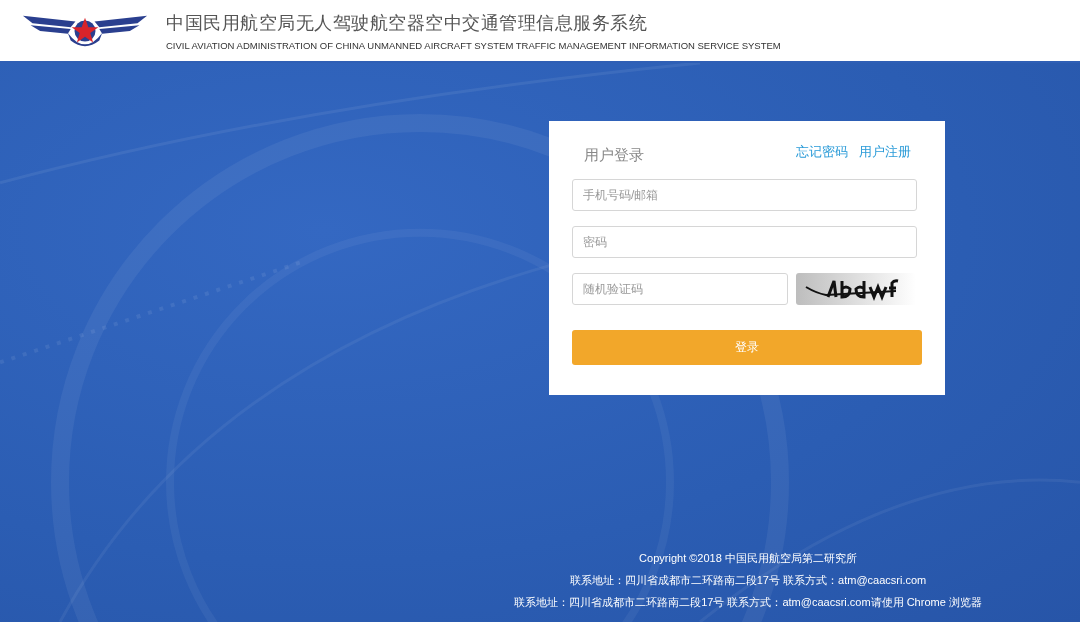 Image resolution: width=1080 pixels, height=622 pixels. Describe the element at coordinates (822, 152) in the screenshot. I see `login-link: 忘记密码` at that location.